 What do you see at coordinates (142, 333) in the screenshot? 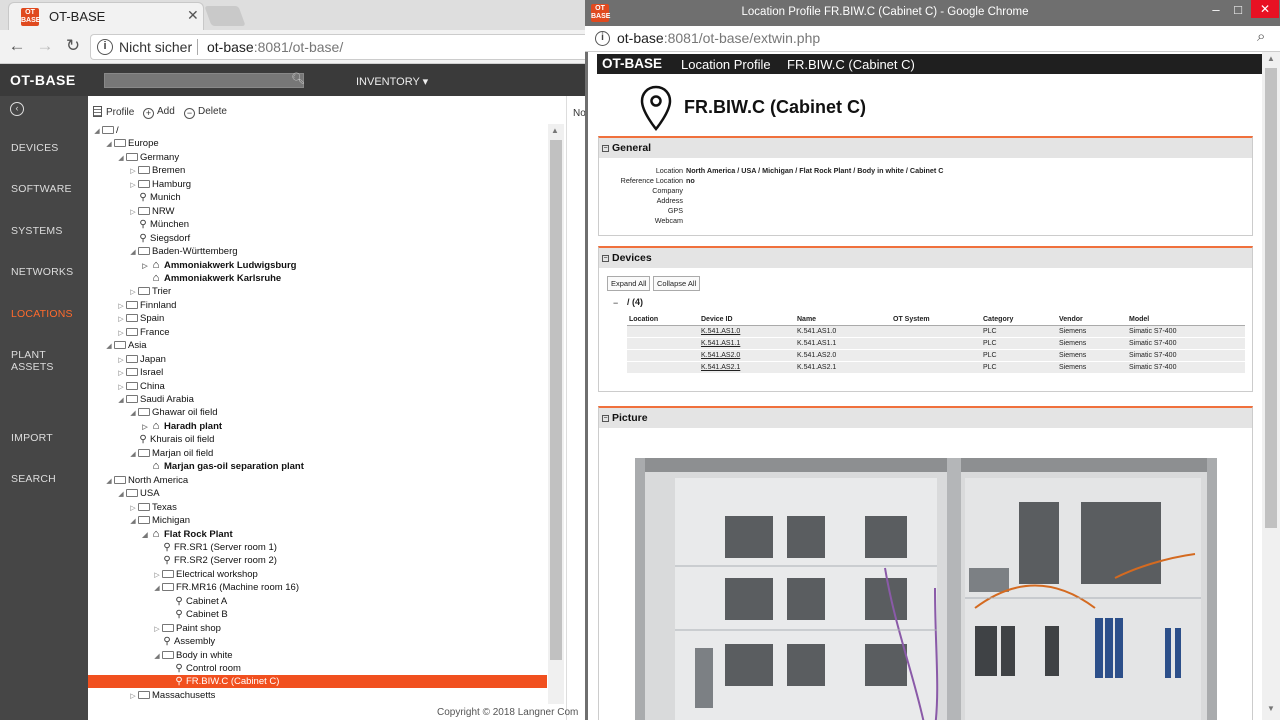
I see `tree-node: ▷ France` at bounding box center [142, 333].